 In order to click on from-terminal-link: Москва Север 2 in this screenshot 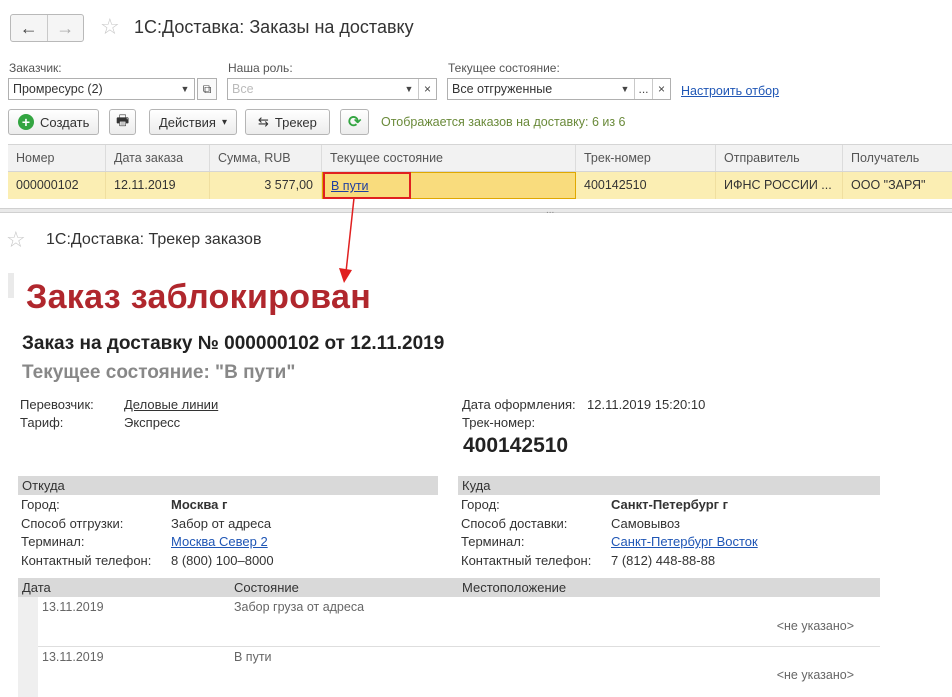, I will do `click(219, 541)`.